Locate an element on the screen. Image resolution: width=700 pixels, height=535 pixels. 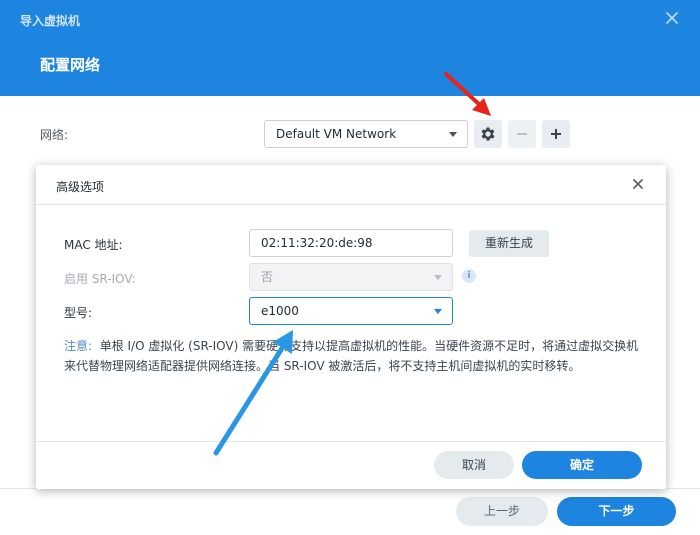
model-select: e1000 is located at coordinates (351, 311).